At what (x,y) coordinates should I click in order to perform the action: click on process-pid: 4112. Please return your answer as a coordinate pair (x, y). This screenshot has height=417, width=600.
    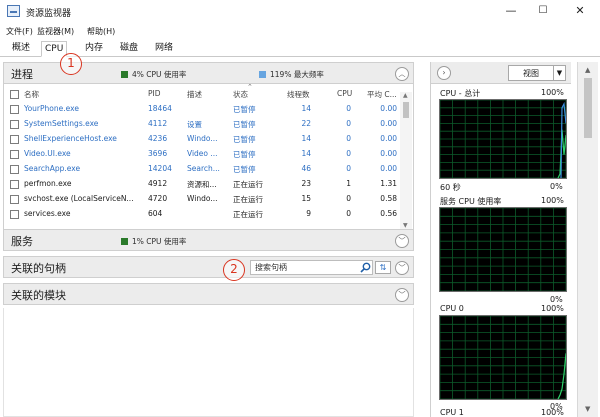
    Looking at the image, I should click on (158, 123).